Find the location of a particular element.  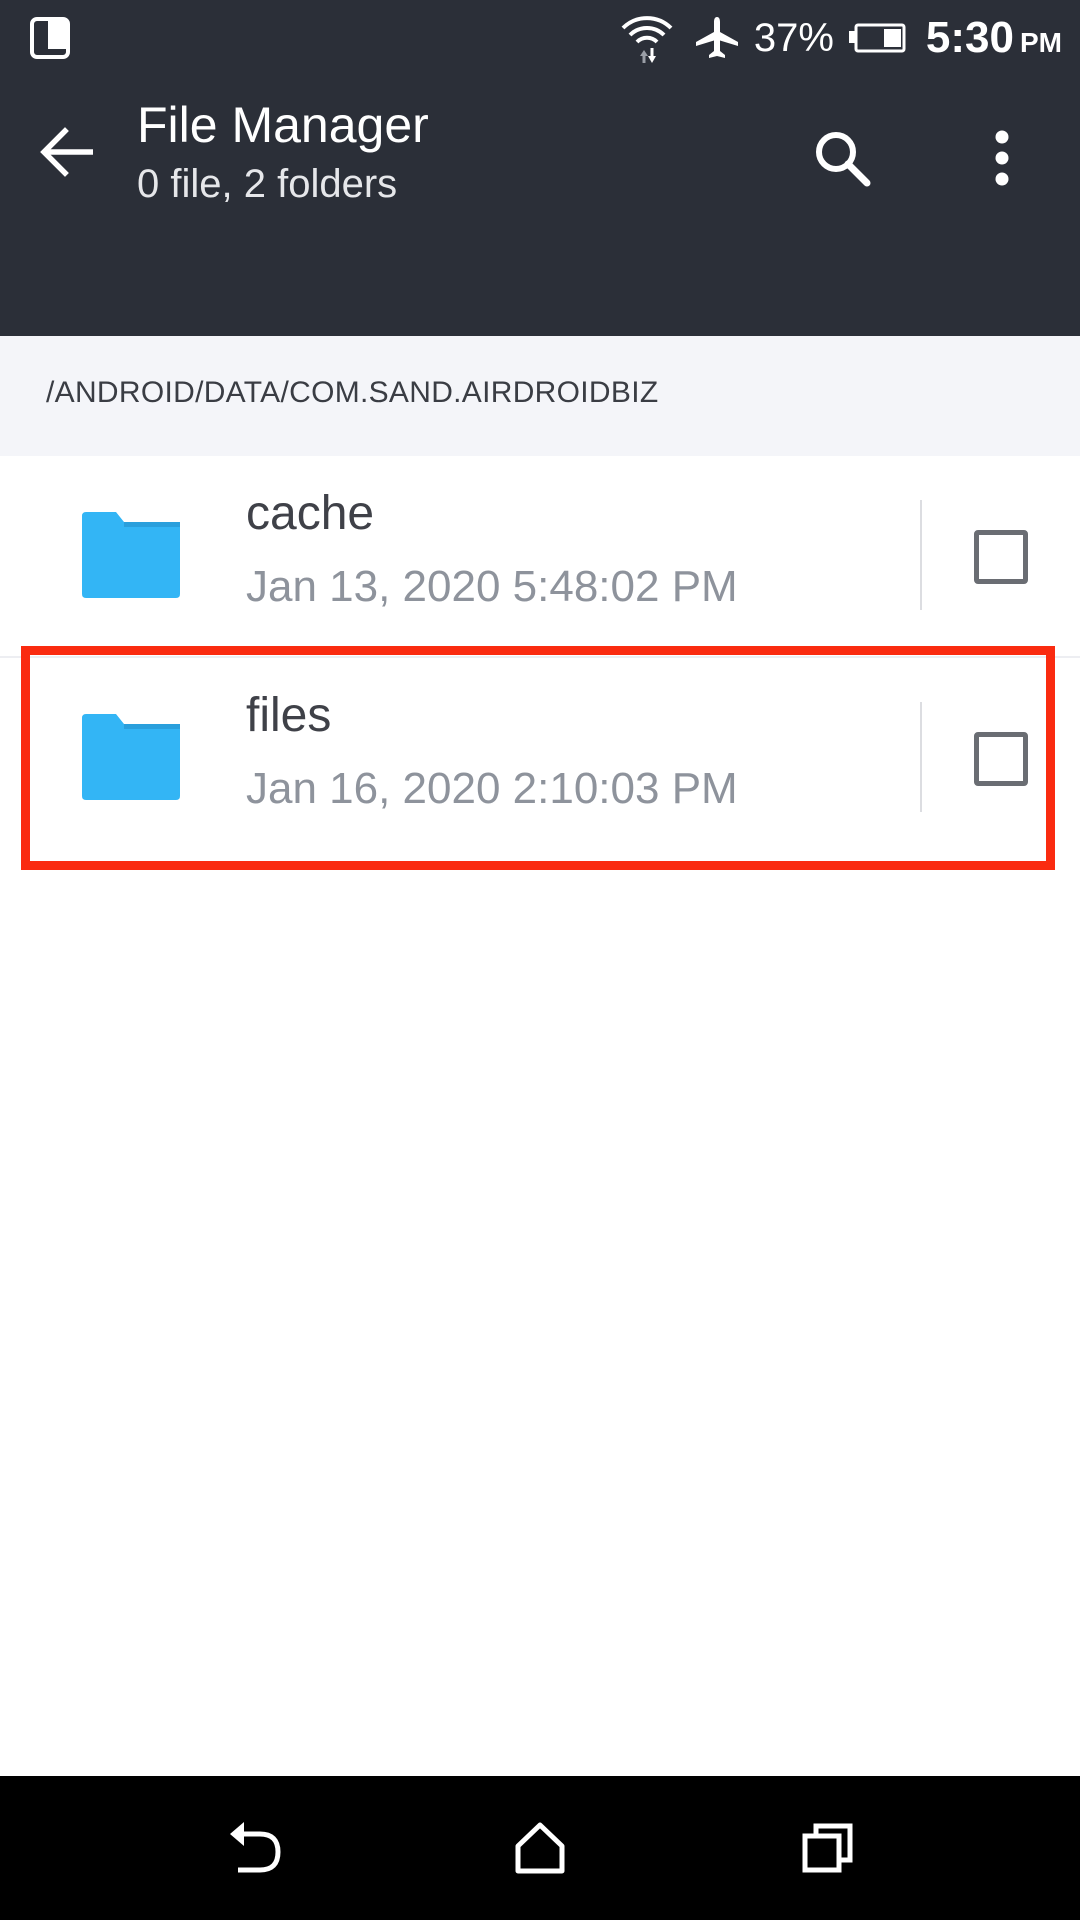

nav-recents-icon is located at coordinates (827, 1848).